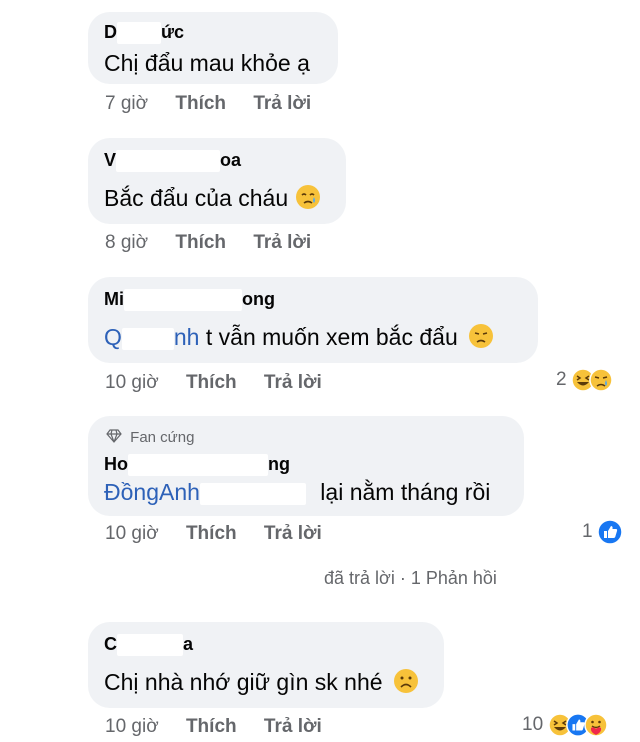  What do you see at coordinates (217, 181) in the screenshot?
I see `comment-bubble: Voa Bắc đẩu của cháu` at bounding box center [217, 181].